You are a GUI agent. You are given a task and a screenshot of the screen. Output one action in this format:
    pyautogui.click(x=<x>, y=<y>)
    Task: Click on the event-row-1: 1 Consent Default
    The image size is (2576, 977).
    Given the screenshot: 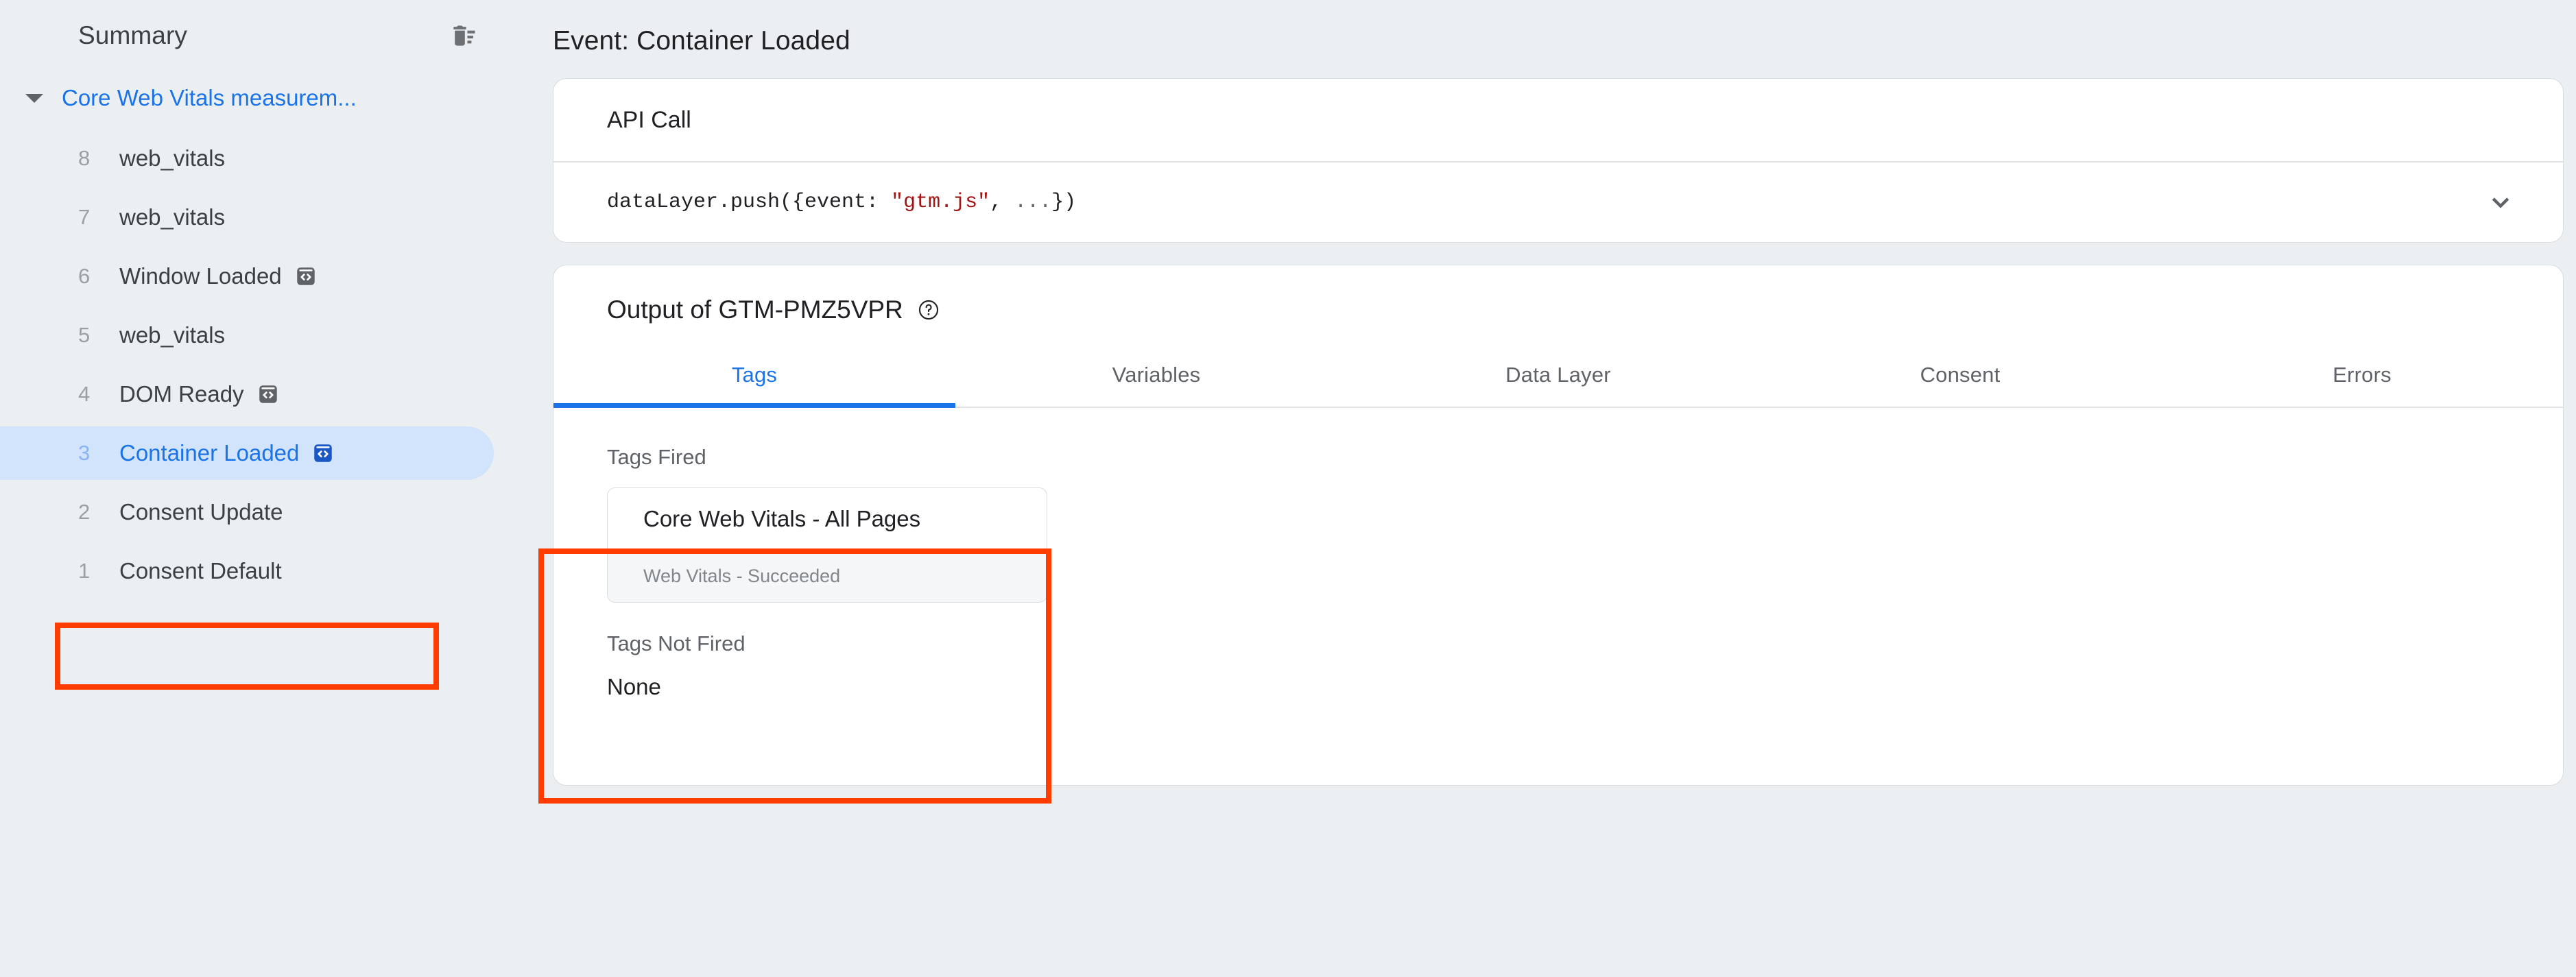 What is the action you would take?
    pyautogui.click(x=260, y=571)
    